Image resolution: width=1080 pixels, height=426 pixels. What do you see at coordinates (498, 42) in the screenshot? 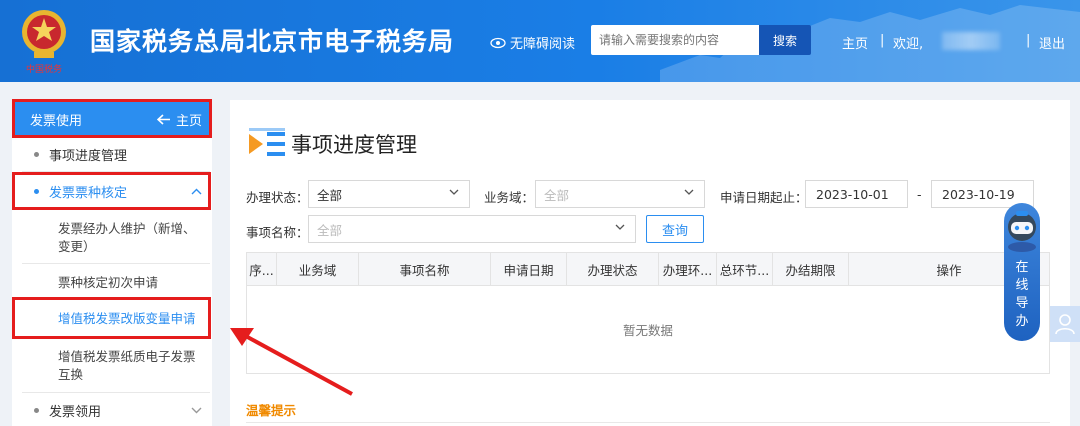
I see `eye-icon` at bounding box center [498, 42].